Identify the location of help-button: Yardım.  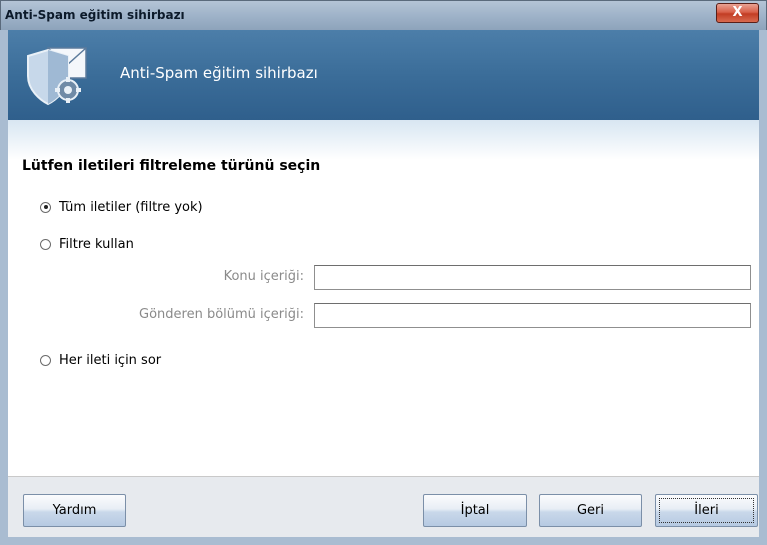
(74, 510).